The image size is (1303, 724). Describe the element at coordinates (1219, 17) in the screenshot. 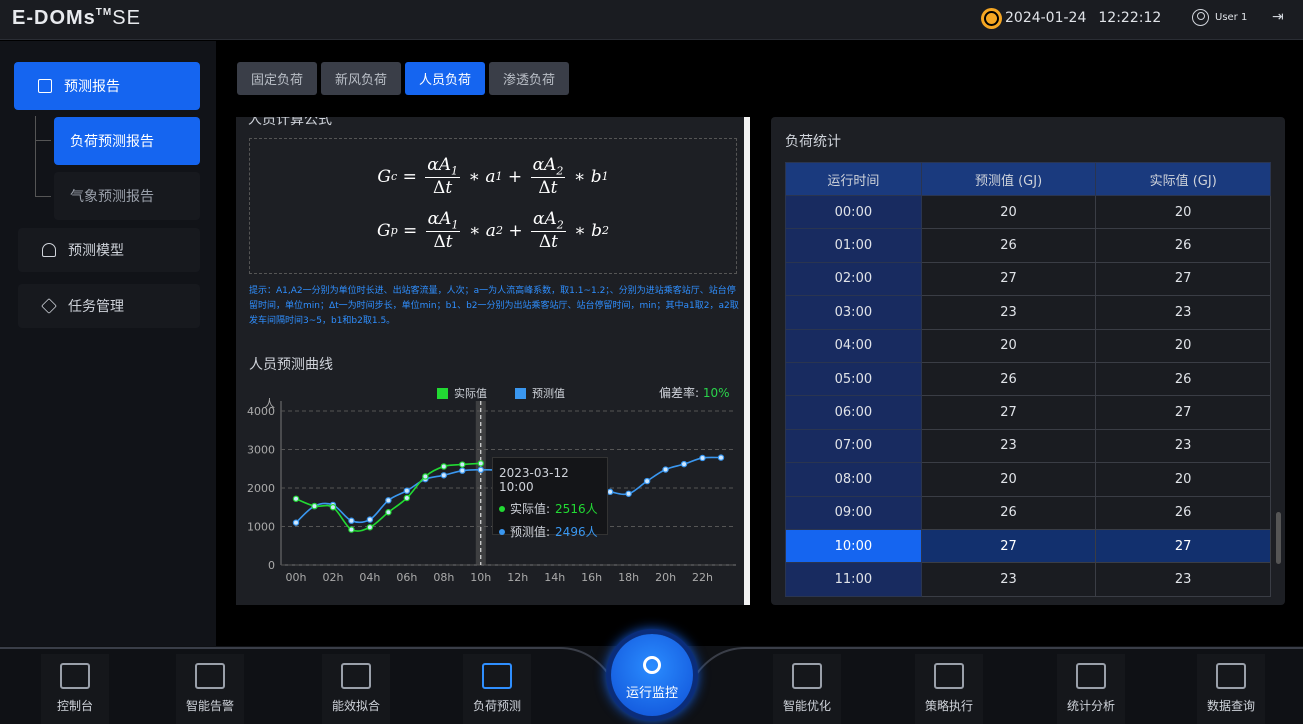

I see `user-menu: User 1` at that location.